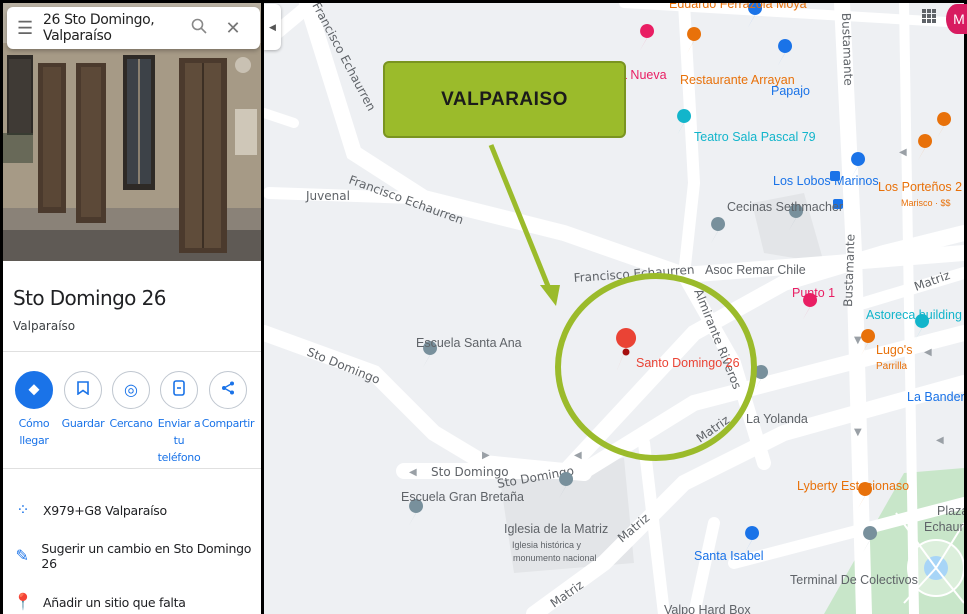  I want to click on pencil-icon: ✎, so click(22, 556).